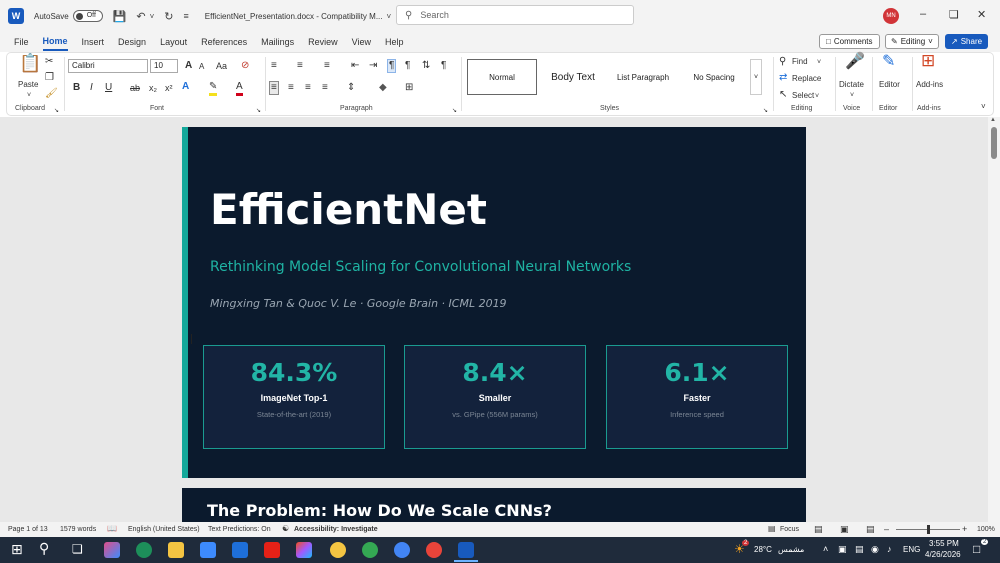 The height and width of the screenshot is (563, 1000). Describe the element at coordinates (221, 66) in the screenshot. I see `change-case-icon: Aa` at that location.